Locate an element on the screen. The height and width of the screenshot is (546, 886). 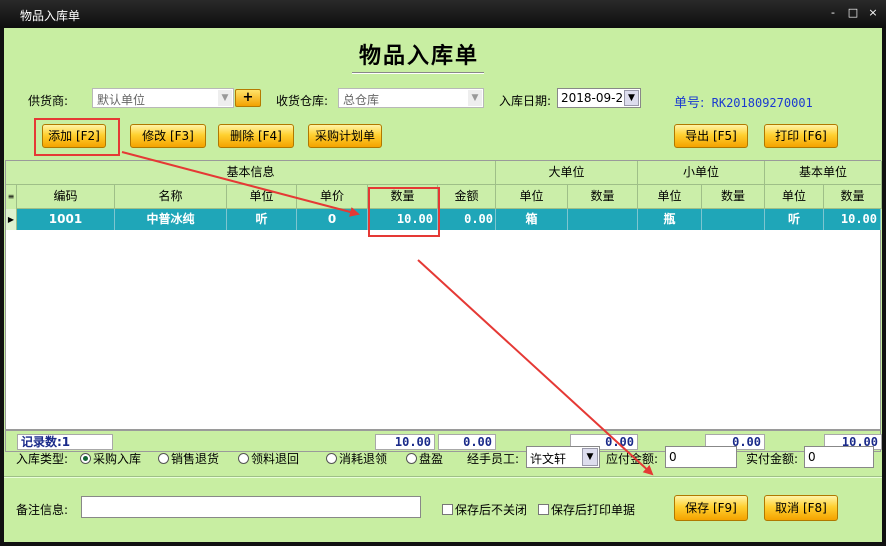
type-label: 入库类型: is located at coordinates (42, 459).